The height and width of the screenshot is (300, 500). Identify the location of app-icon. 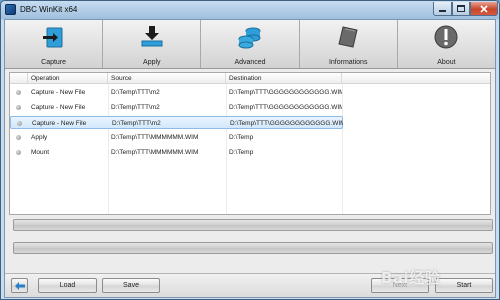
(10, 9).